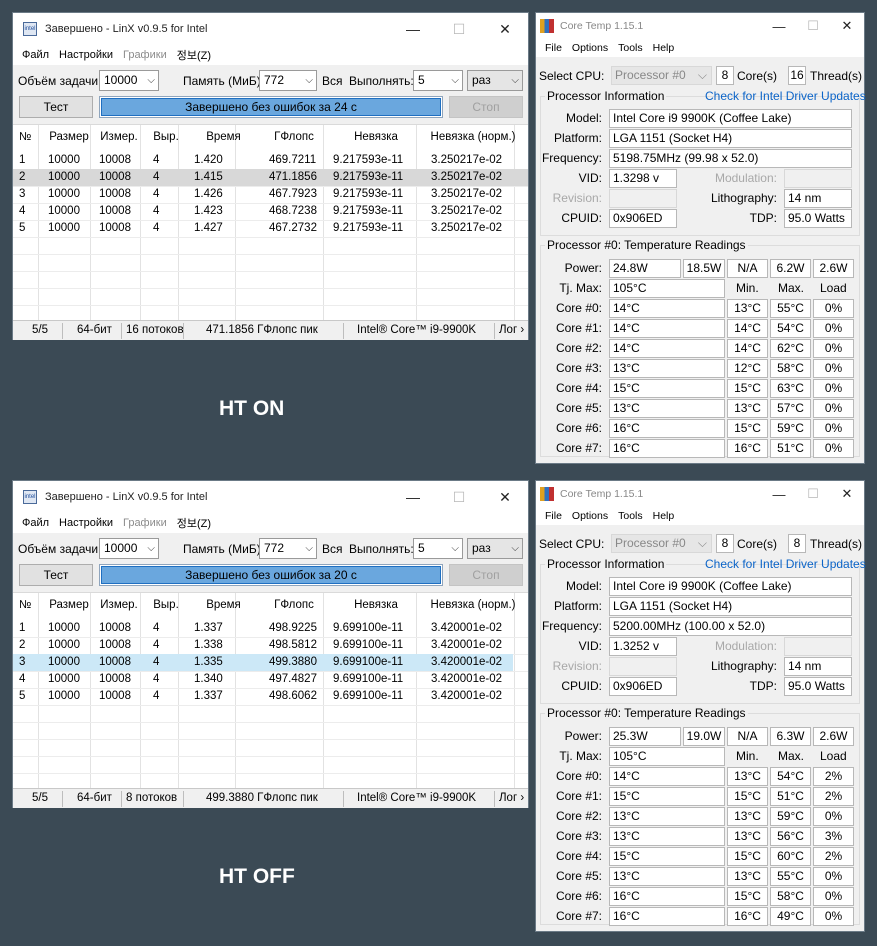 This screenshot has width=877, height=946. Describe the element at coordinates (208, 160) in the screenshot. I see `table-cell: 1.420` at that location.